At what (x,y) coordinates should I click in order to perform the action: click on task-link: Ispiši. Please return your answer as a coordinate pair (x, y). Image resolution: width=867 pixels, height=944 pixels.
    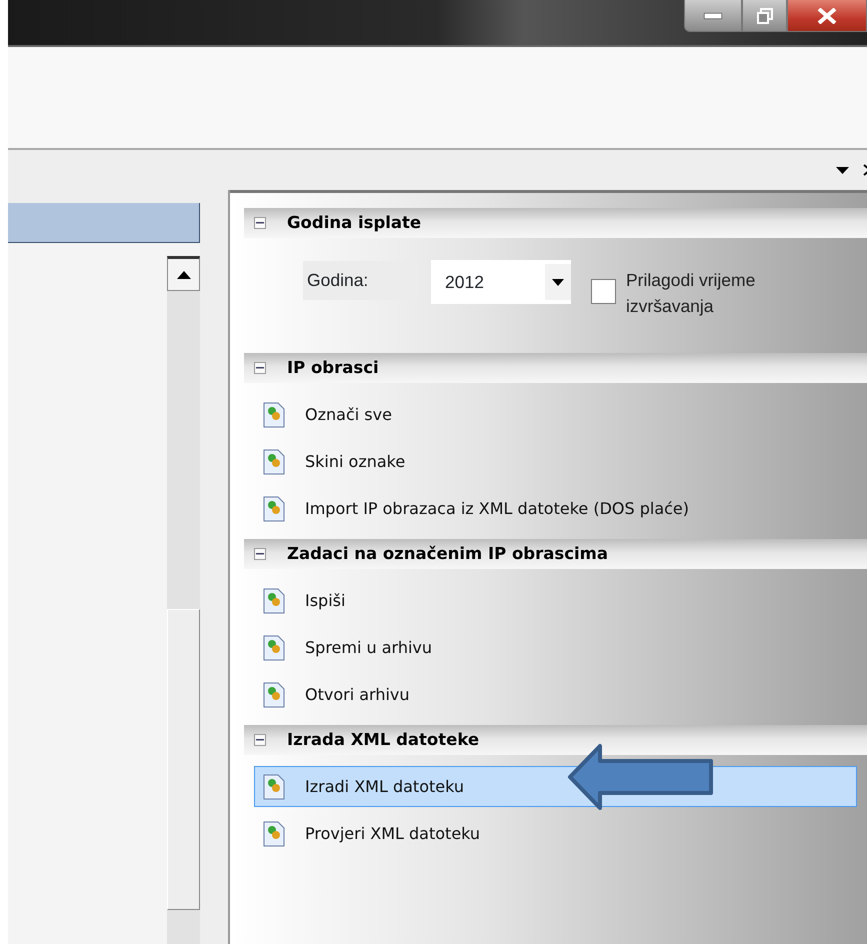
    Looking at the image, I should click on (555, 600).